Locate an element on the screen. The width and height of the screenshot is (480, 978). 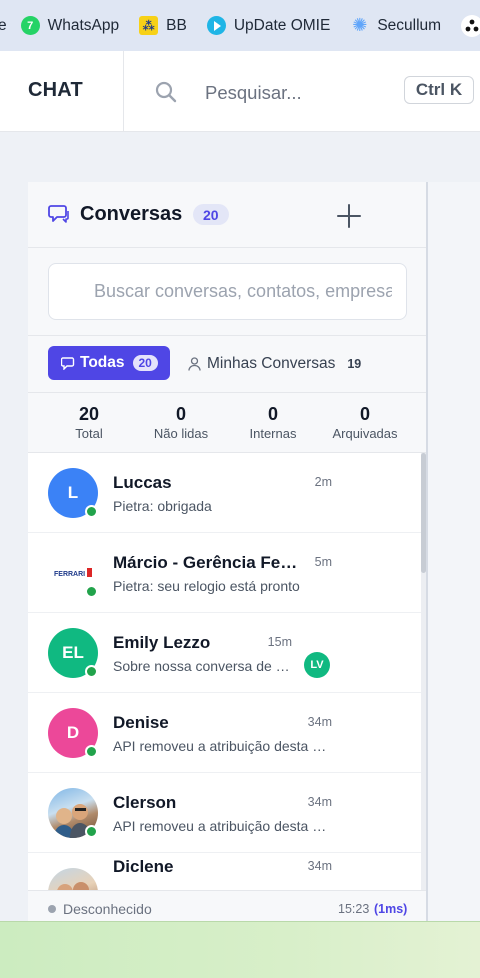
conversations-header: Conversas 20 is located at coordinates (227, 215).